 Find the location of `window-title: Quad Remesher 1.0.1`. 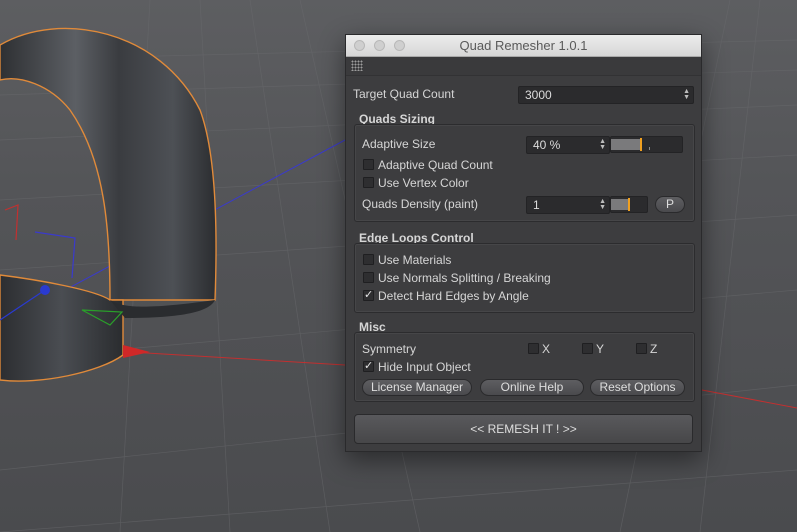

window-title: Quad Remesher 1.0.1 is located at coordinates (523, 45).